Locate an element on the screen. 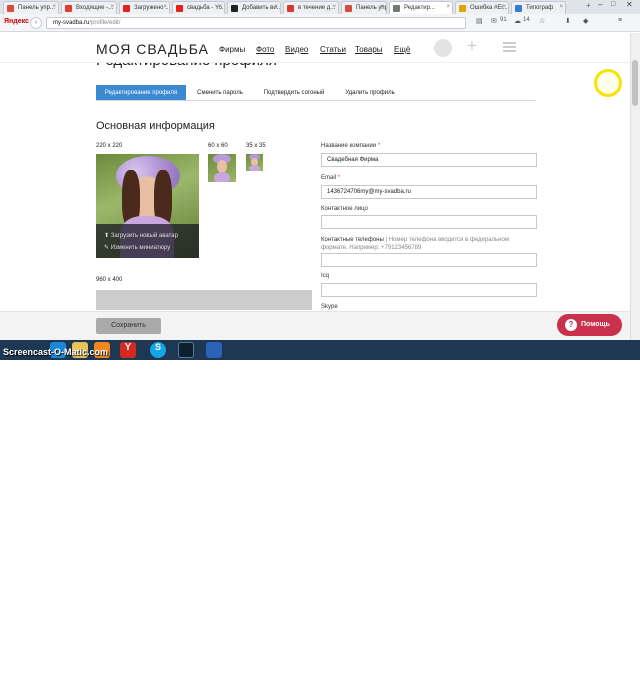 The height and width of the screenshot is (697, 640). word-icon is located at coordinates (214, 350).